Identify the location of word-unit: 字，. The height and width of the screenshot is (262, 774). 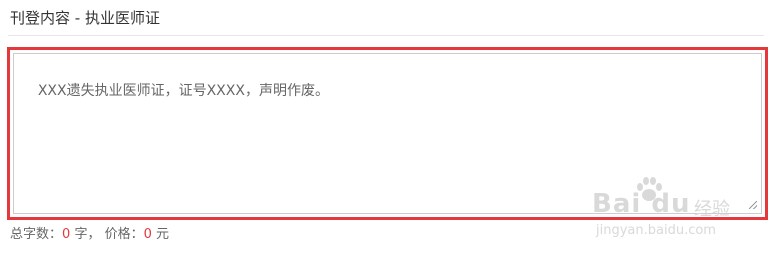
(87, 234).